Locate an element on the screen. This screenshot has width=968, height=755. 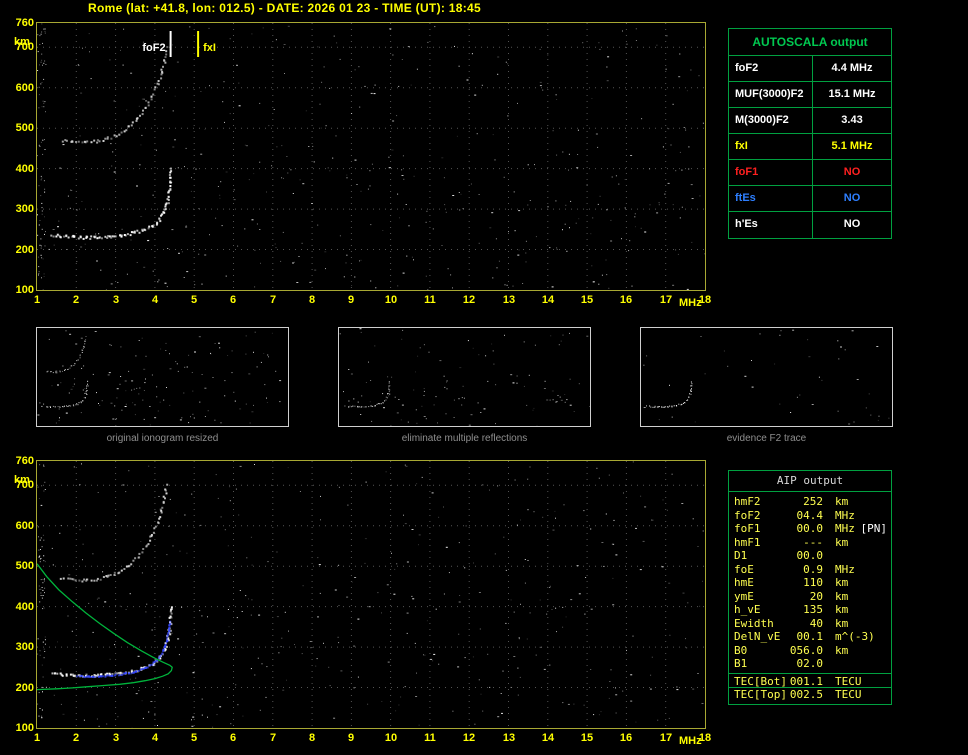
aip-table-title: AIP output is located at coordinates (810, 481).